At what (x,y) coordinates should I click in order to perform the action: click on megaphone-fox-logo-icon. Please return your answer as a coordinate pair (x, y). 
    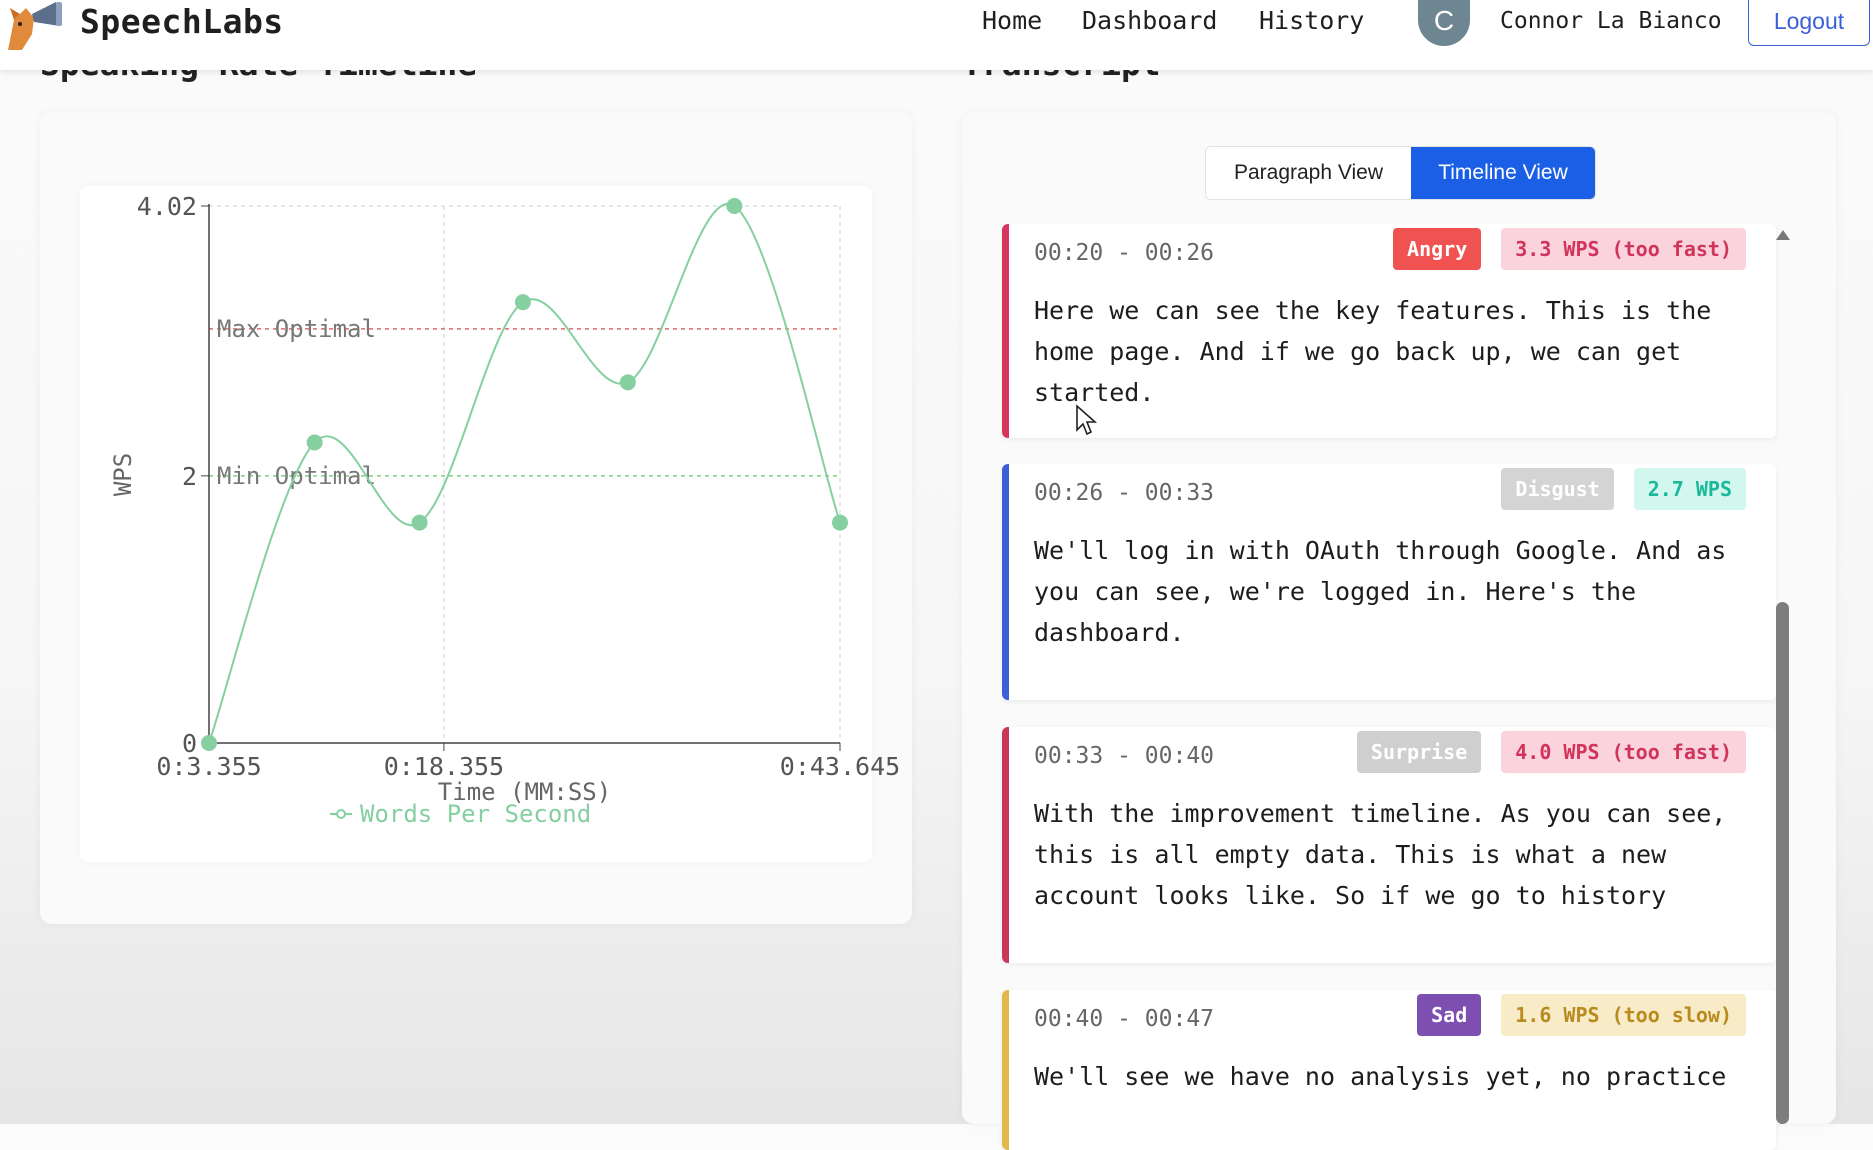
    Looking at the image, I should click on (36, 26).